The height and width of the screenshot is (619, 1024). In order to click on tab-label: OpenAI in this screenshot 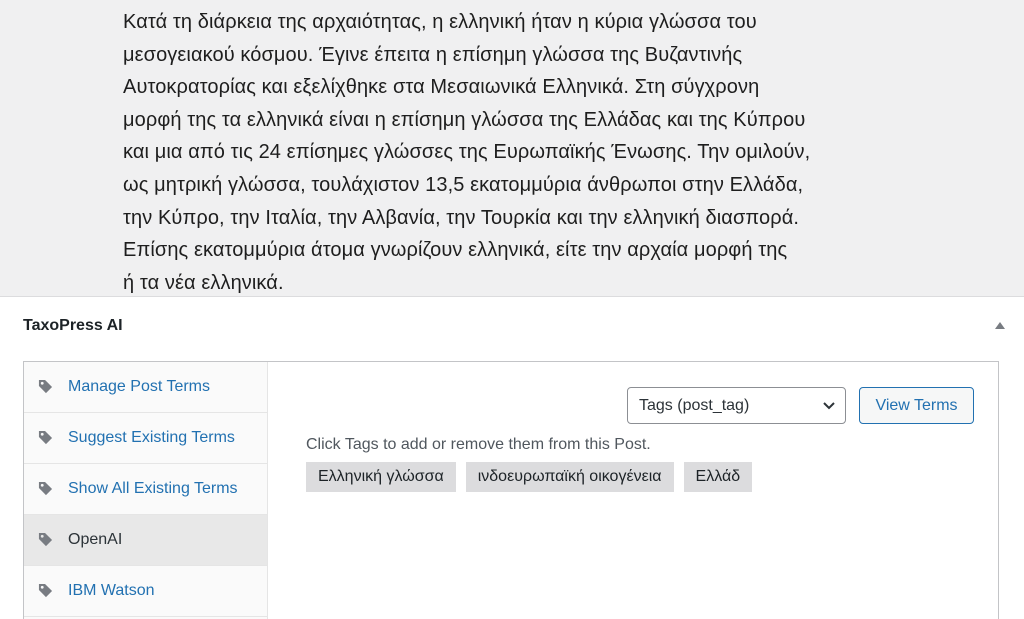, I will do `click(95, 539)`.